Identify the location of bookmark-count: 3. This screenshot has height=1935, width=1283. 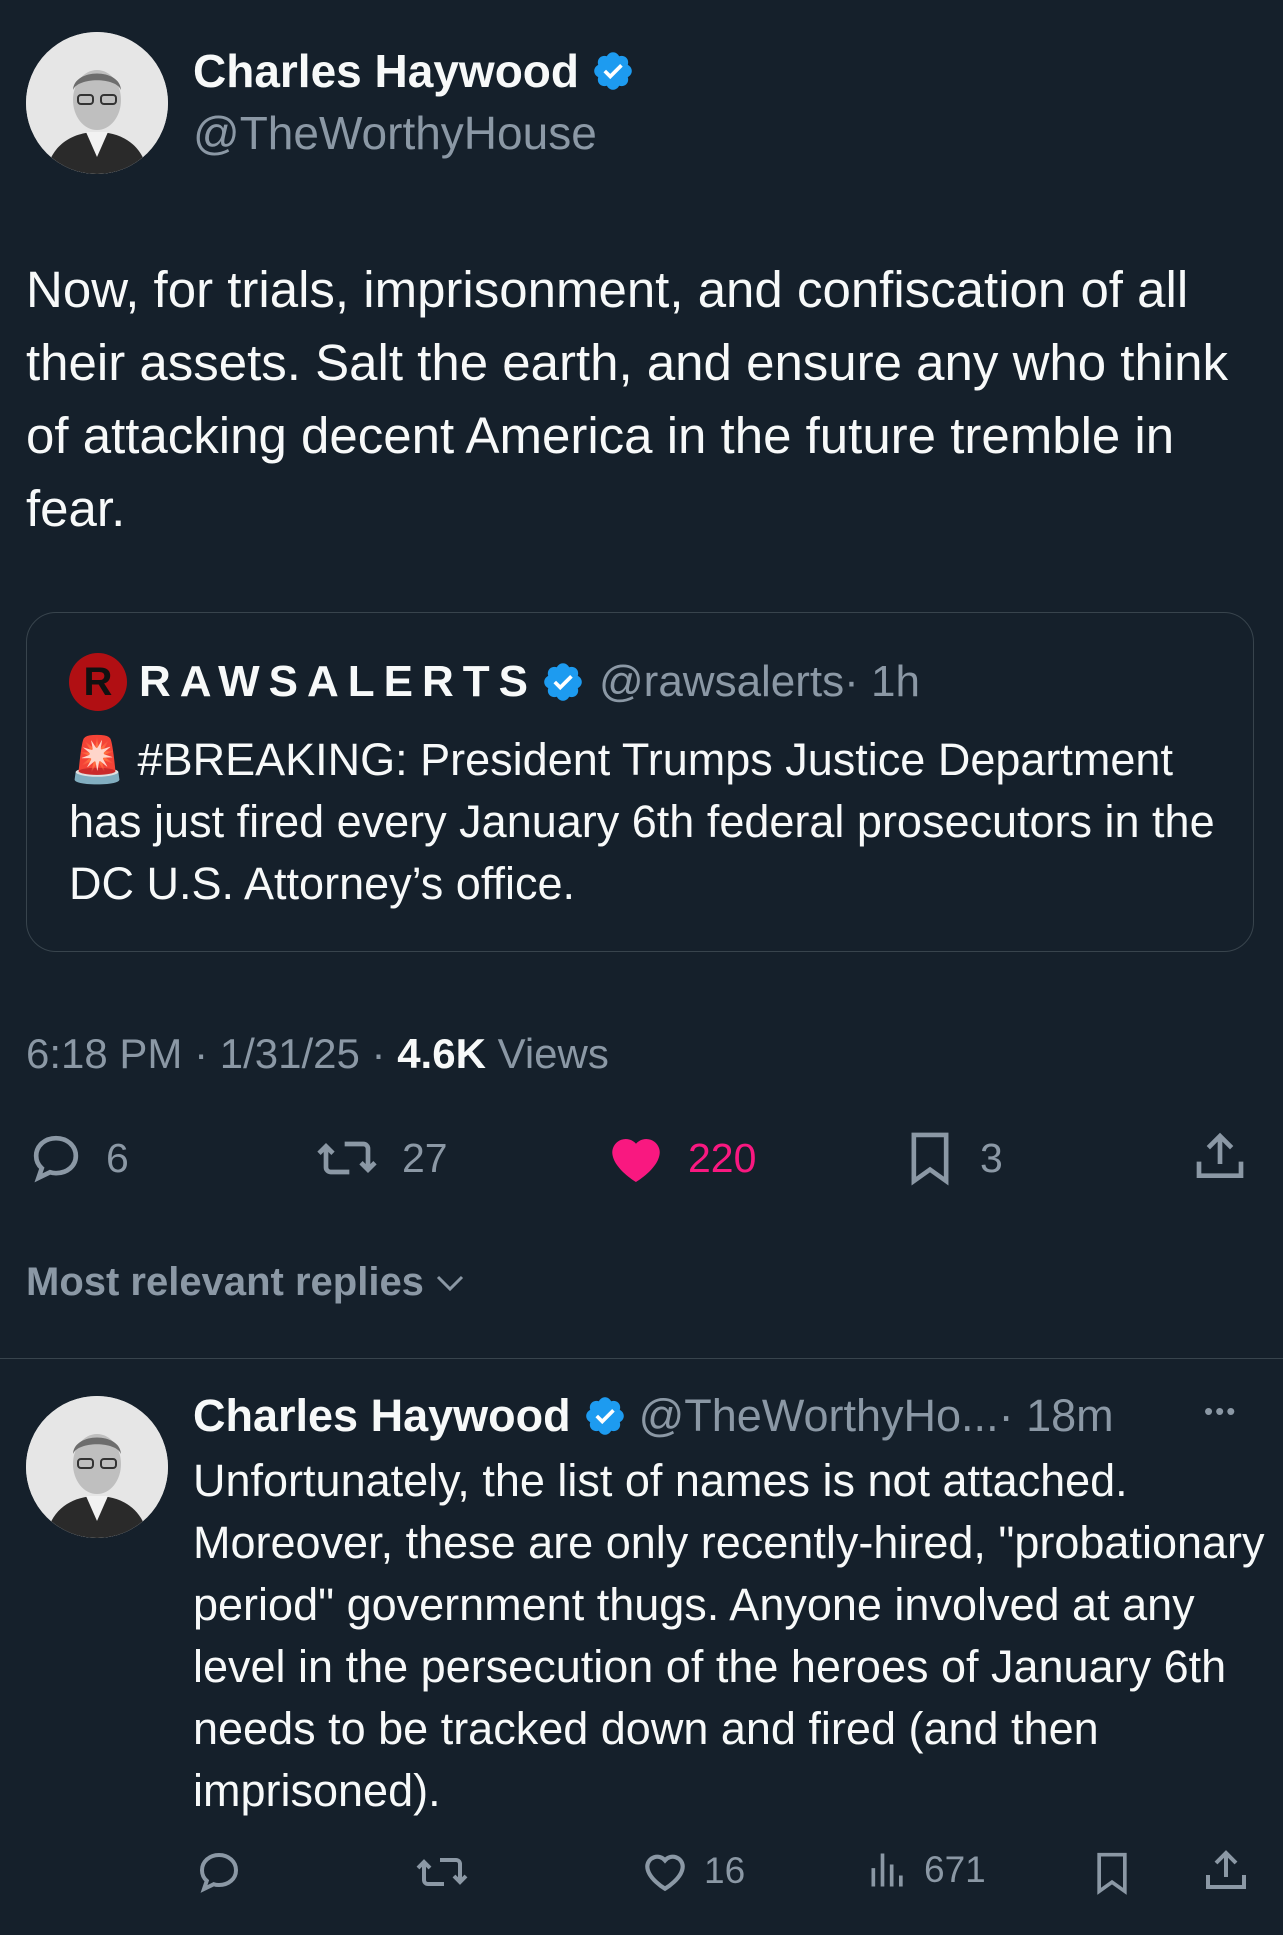
(991, 1157).